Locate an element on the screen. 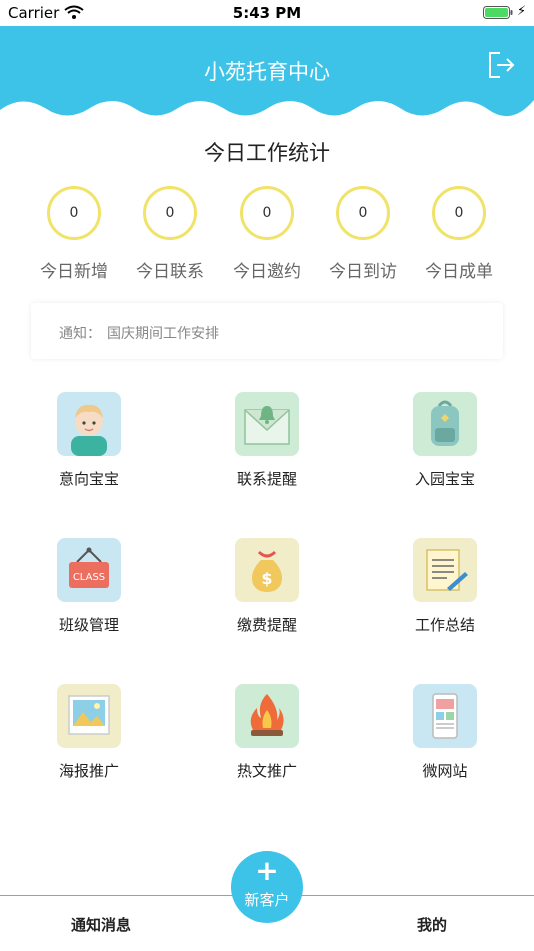 The width and height of the screenshot is (534, 951). header: 小苑托育中心 is located at coordinates (267, 76).